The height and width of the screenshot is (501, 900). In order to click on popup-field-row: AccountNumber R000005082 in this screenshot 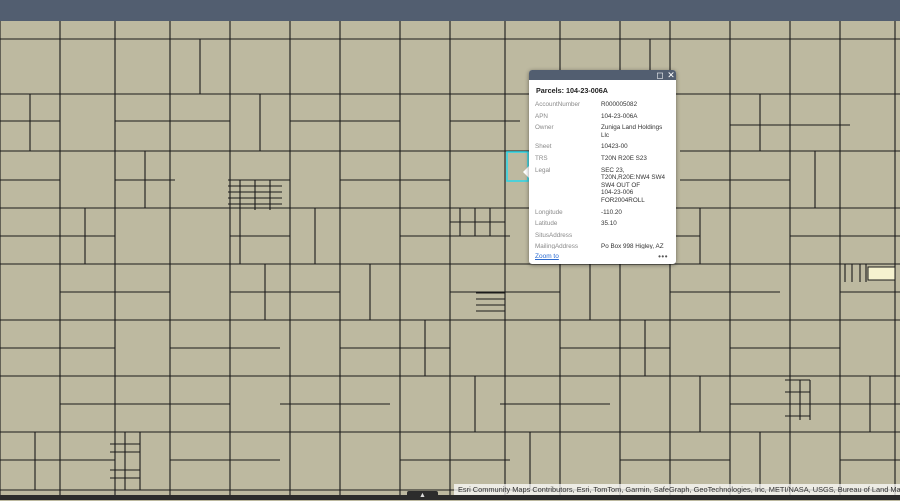, I will do `click(602, 105)`.